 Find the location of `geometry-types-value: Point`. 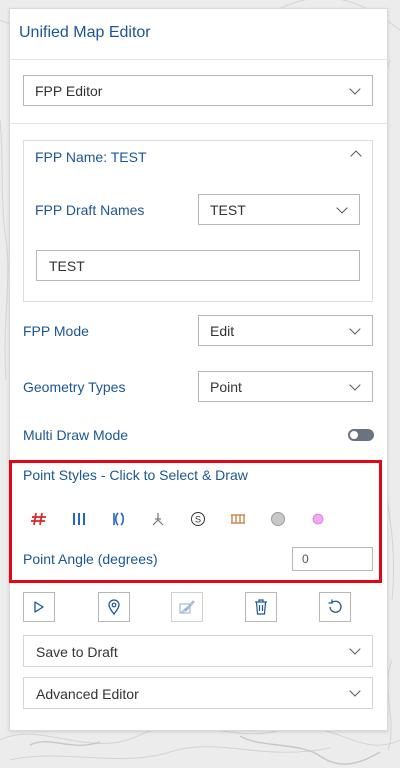

geometry-types-value: Point is located at coordinates (226, 387).